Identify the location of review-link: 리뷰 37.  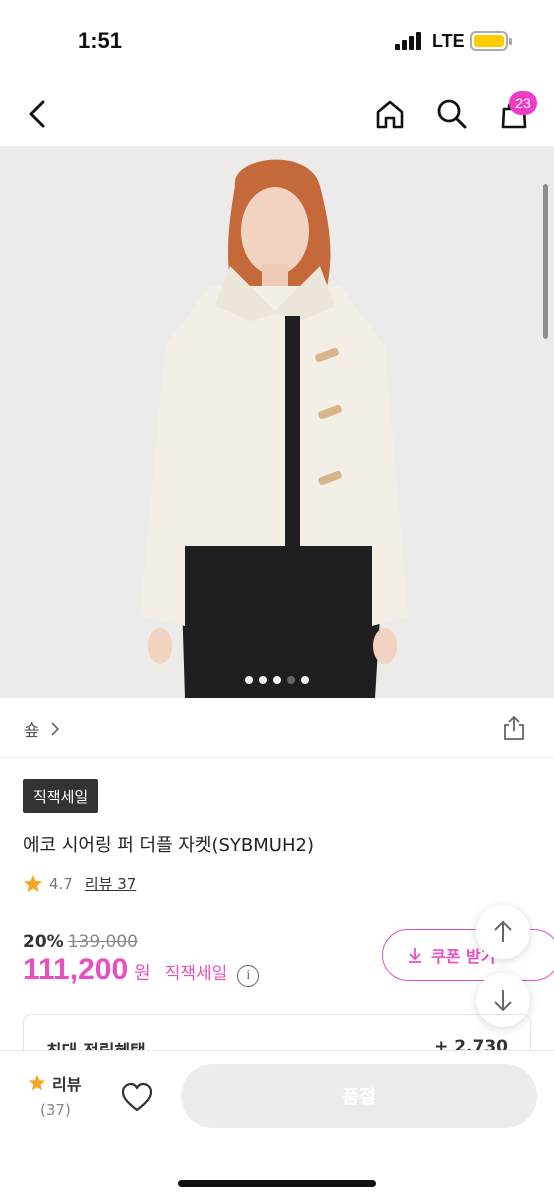
(110, 883).